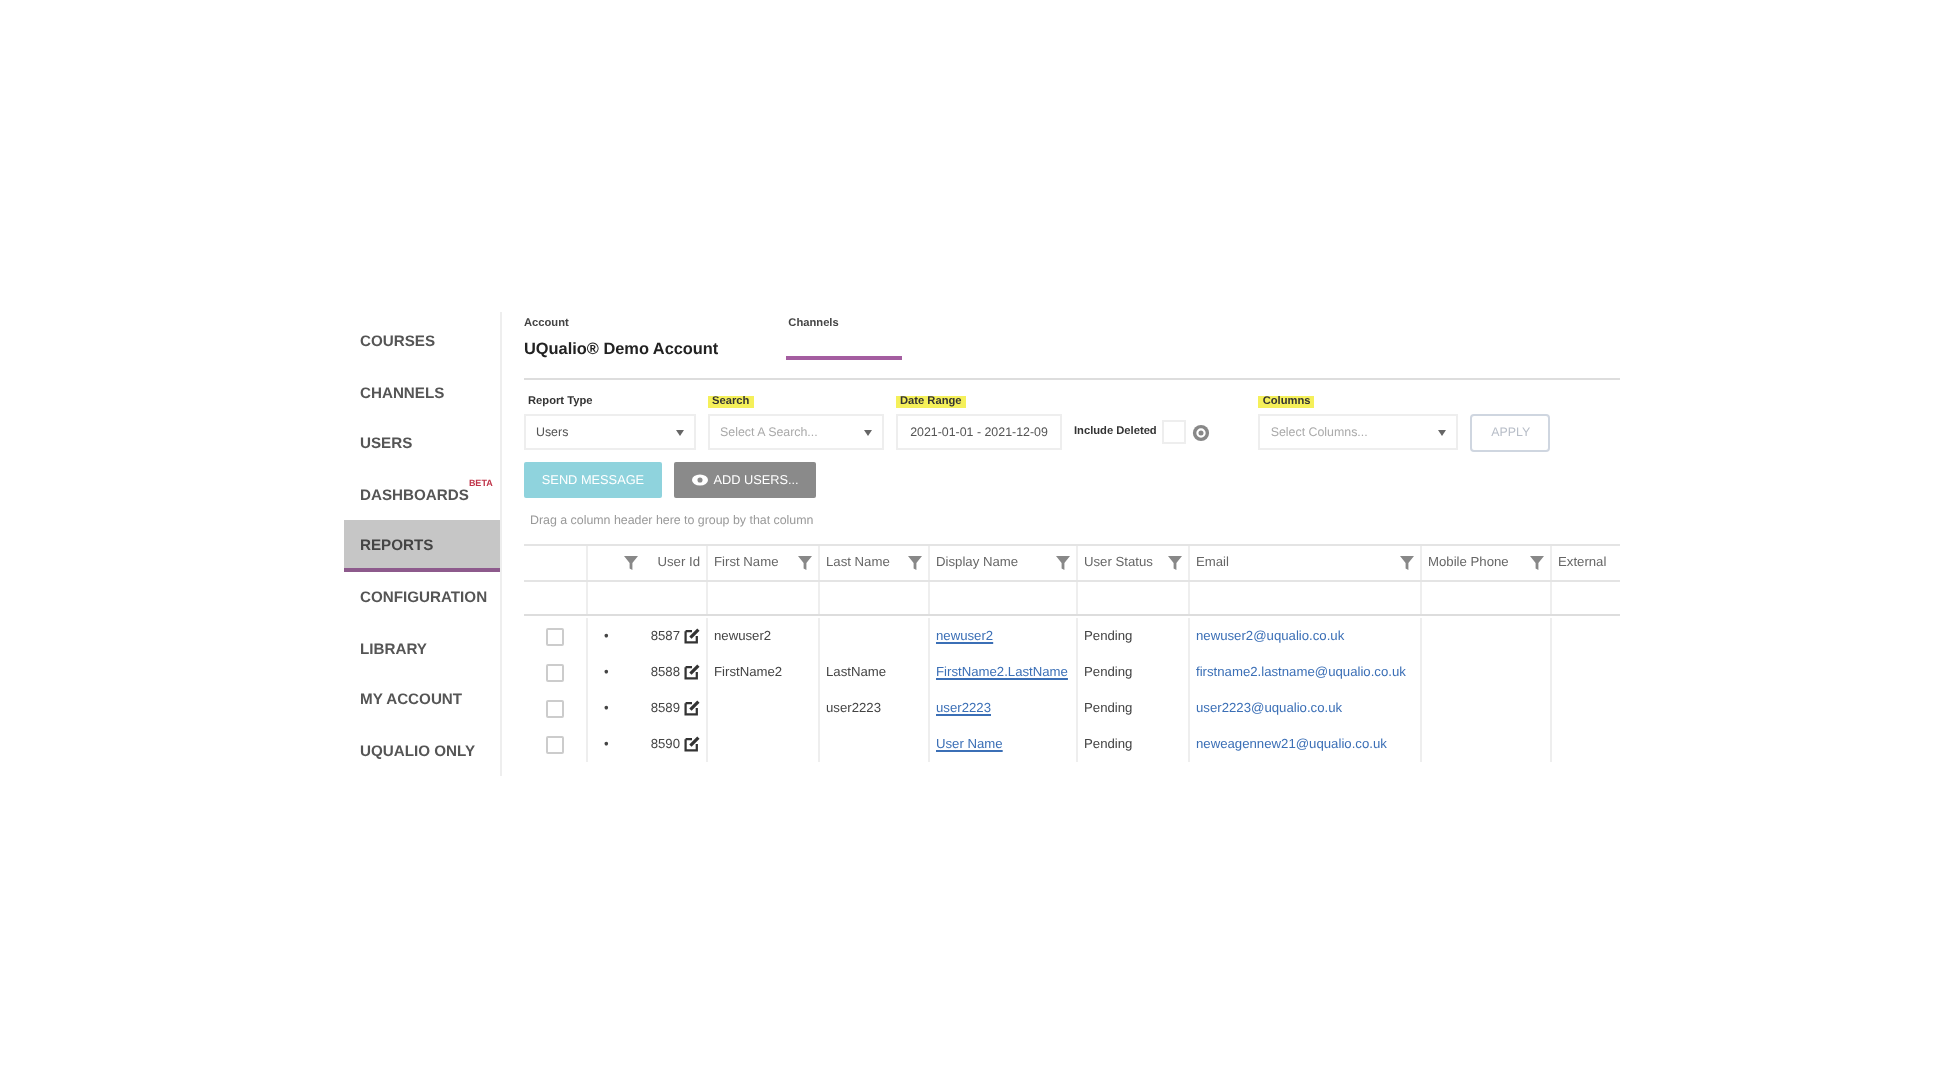 The height and width of the screenshot is (1070, 1946). I want to click on eye-icon, so click(699, 480).